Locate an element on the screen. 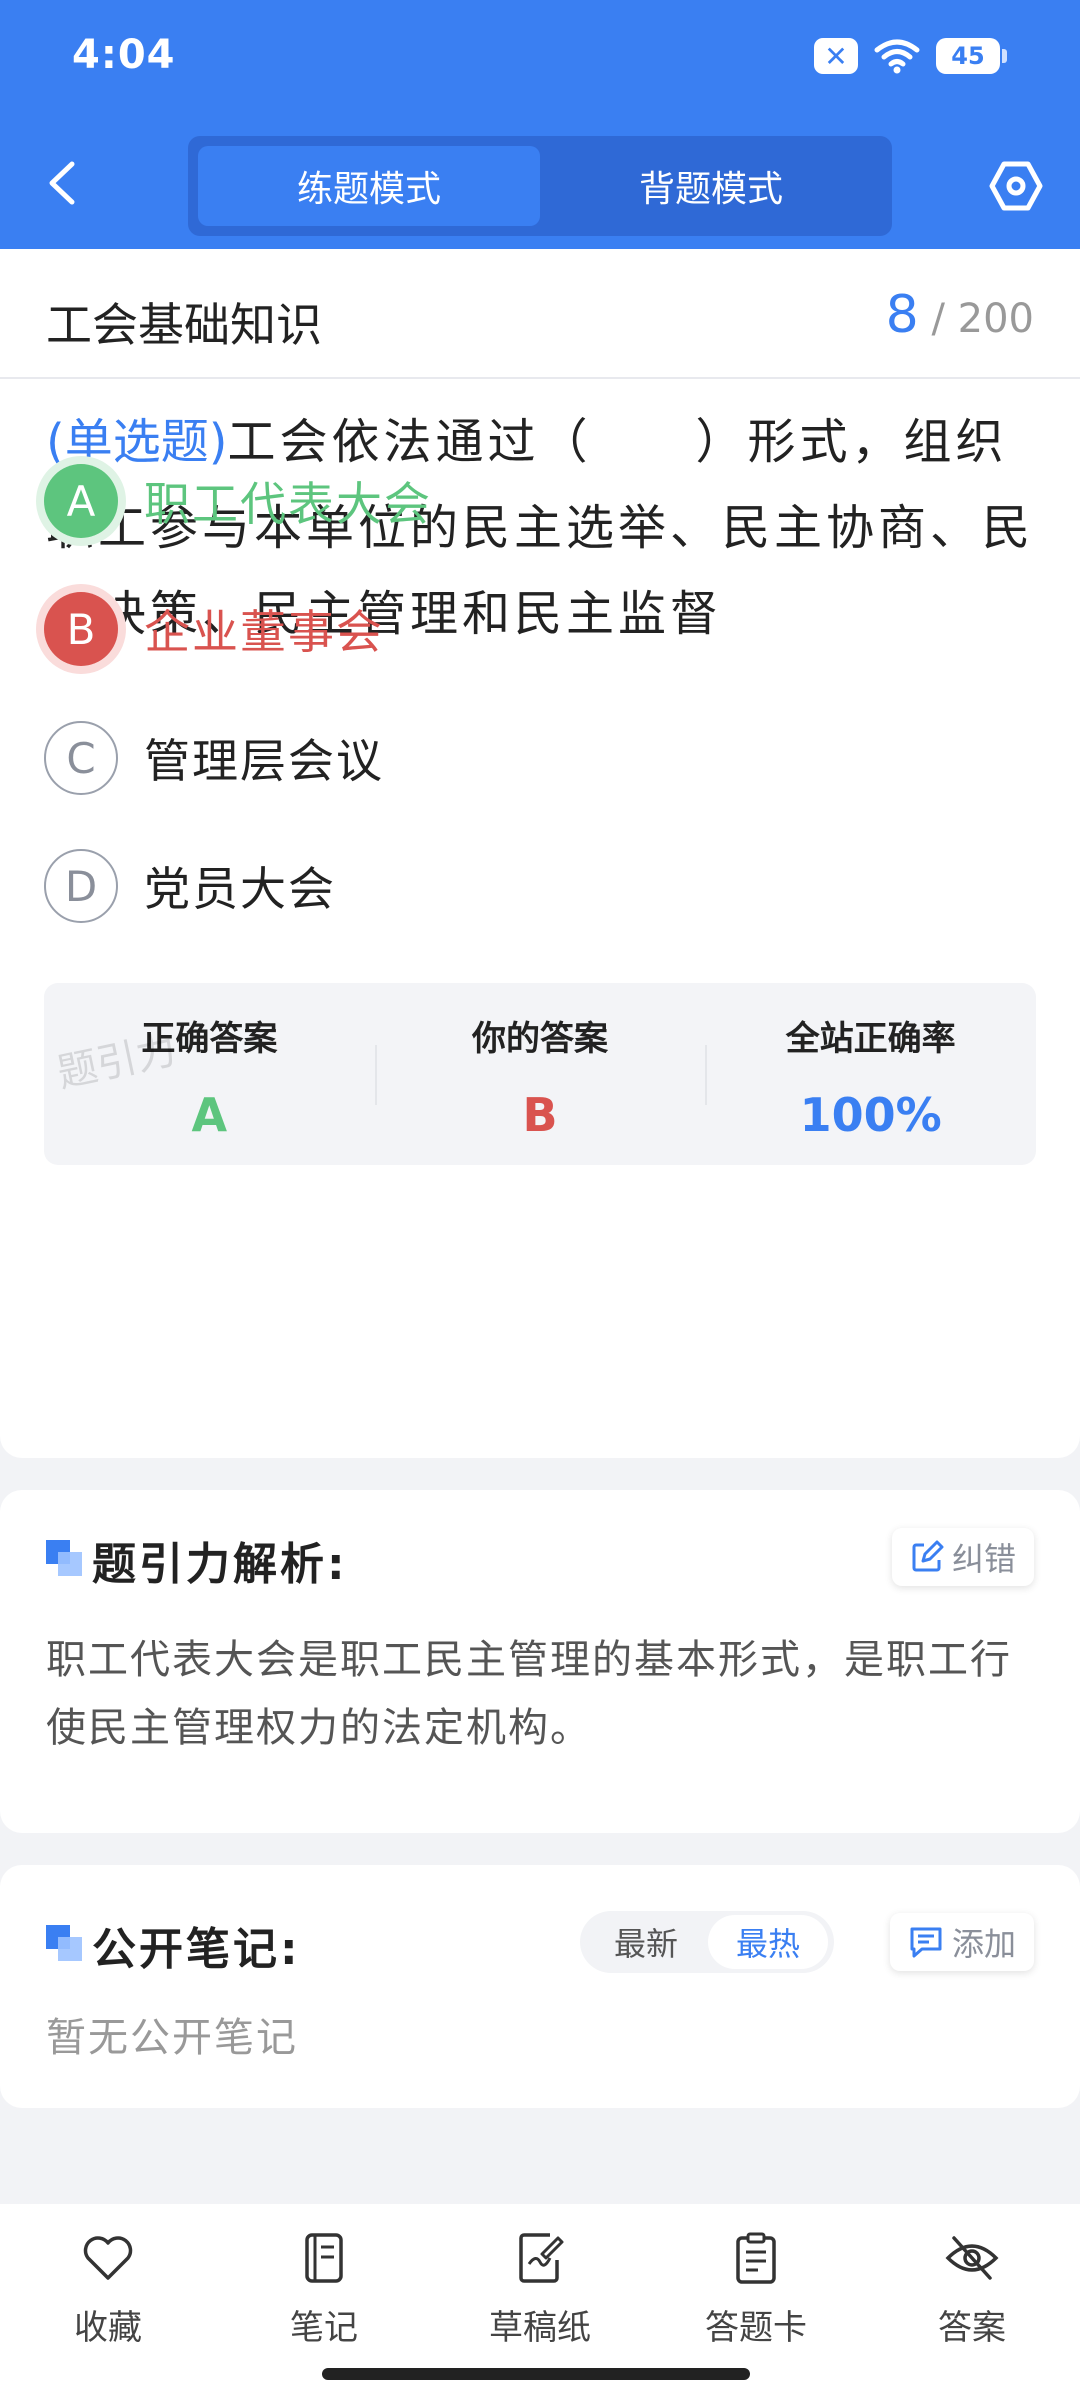 The image size is (1080, 2400). option-c-letter: C is located at coordinates (81, 758).